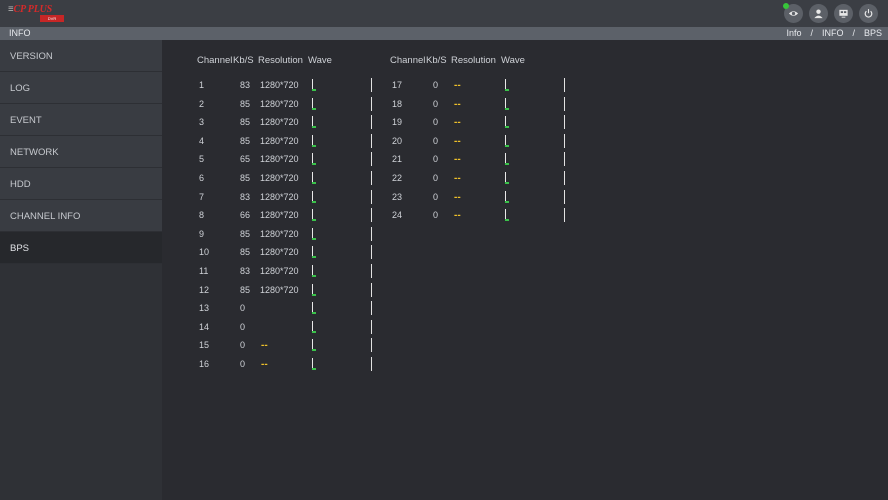 Image resolution: width=888 pixels, height=500 pixels. I want to click on display-icon, so click(843, 13).